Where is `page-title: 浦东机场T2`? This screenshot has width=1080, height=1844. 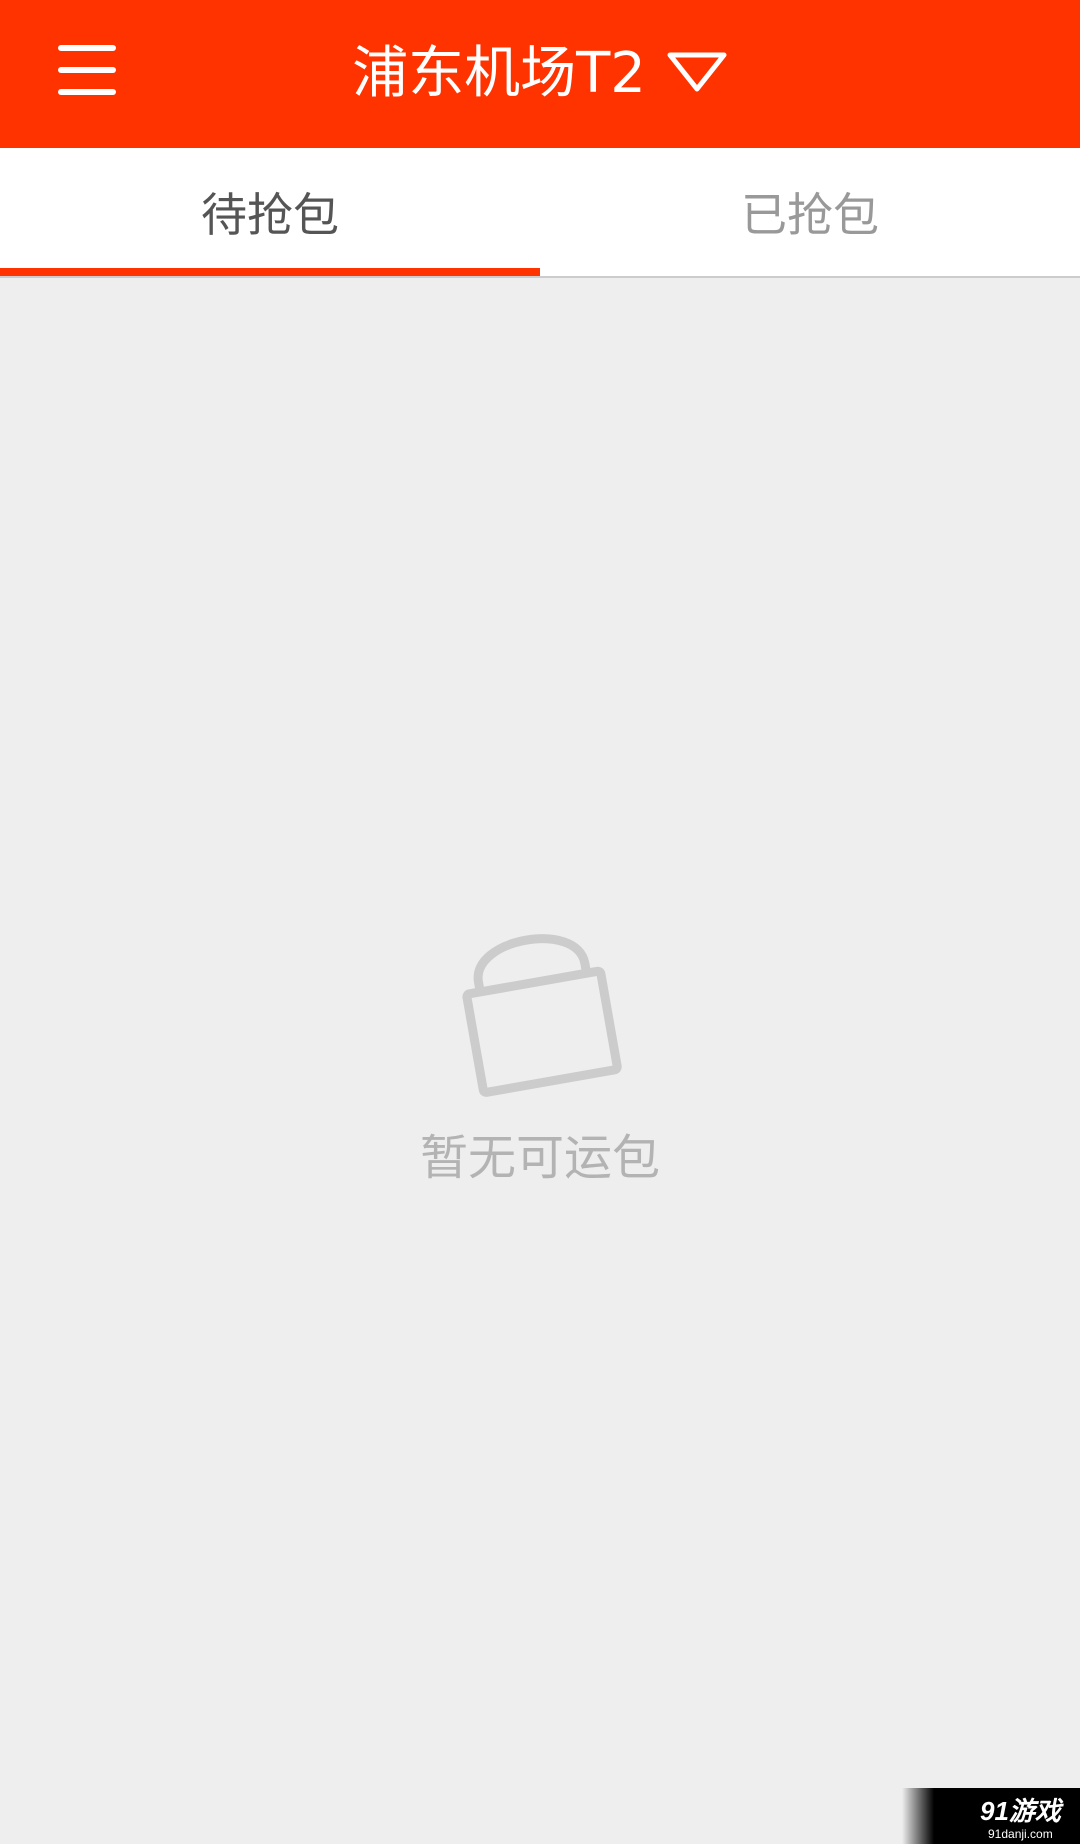 page-title: 浦东机场T2 is located at coordinates (499, 73).